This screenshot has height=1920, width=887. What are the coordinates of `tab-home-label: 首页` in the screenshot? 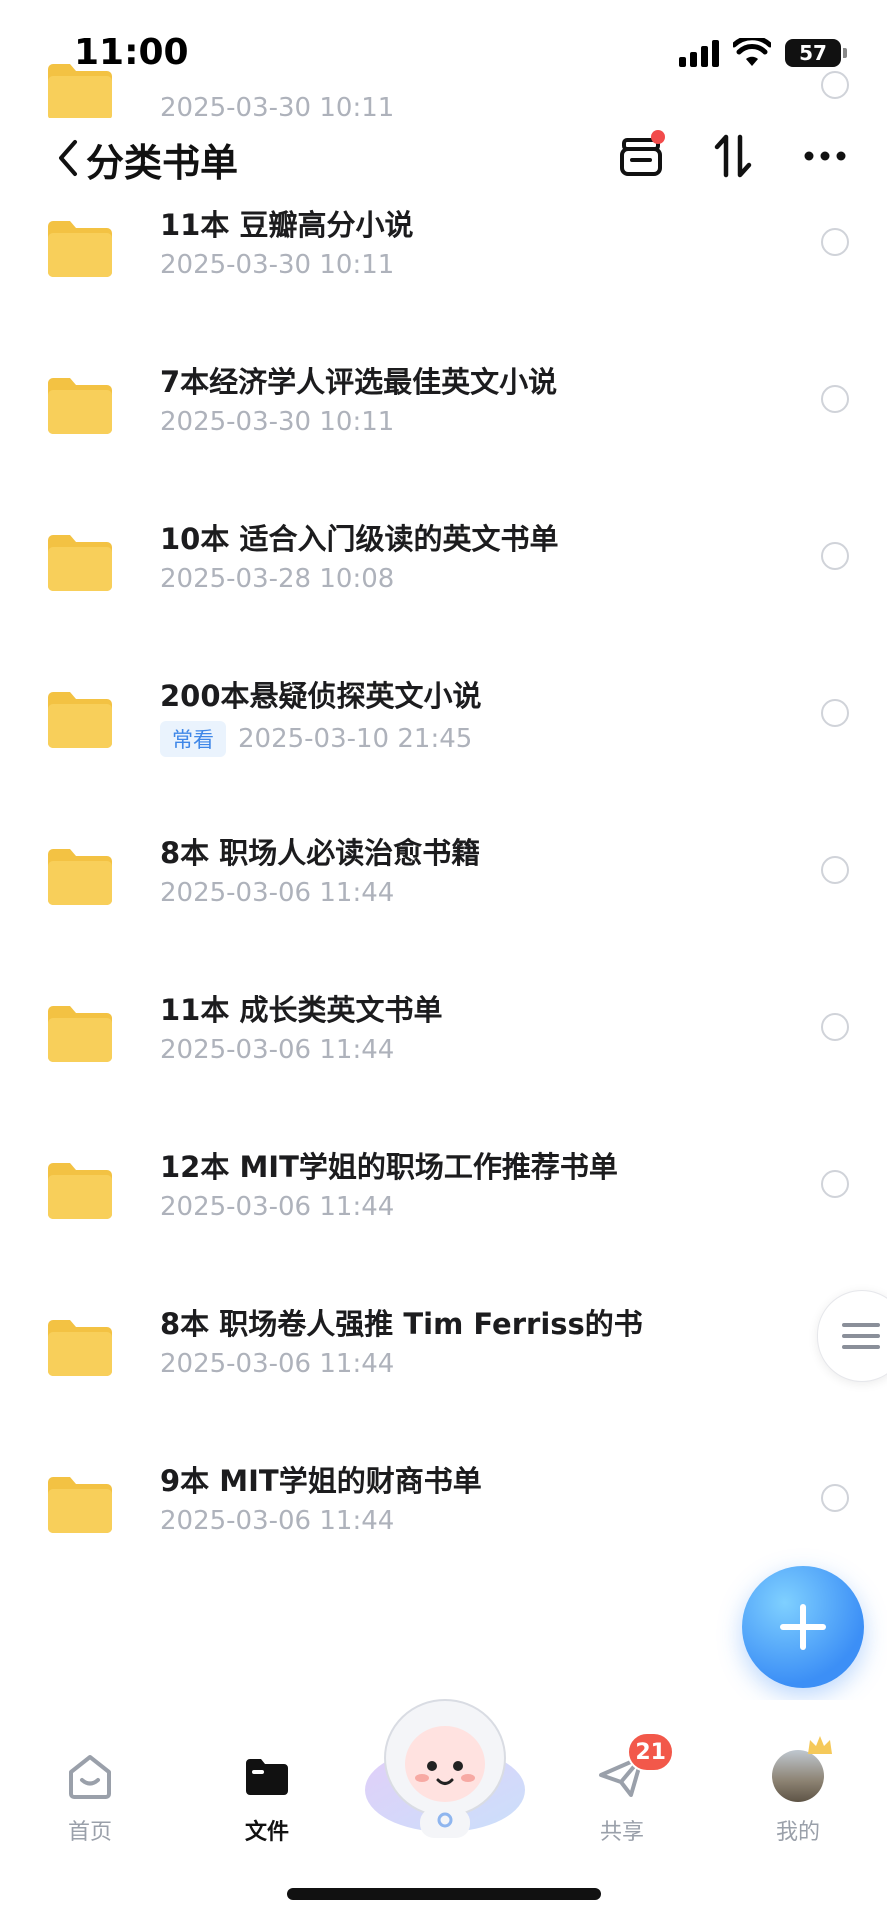 It's located at (89, 1832).